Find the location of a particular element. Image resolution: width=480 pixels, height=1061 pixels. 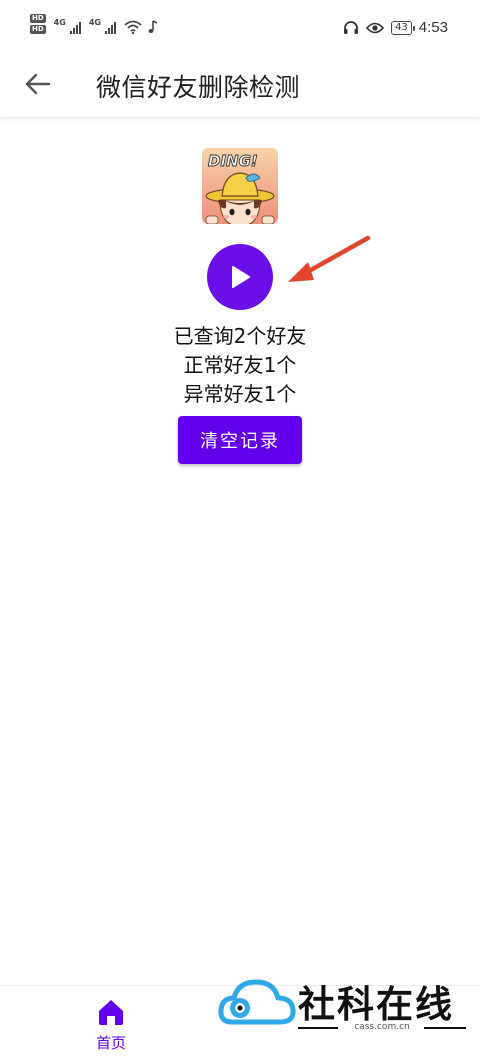

queried-count-text: 已查询2个好友 is located at coordinates (240, 336).